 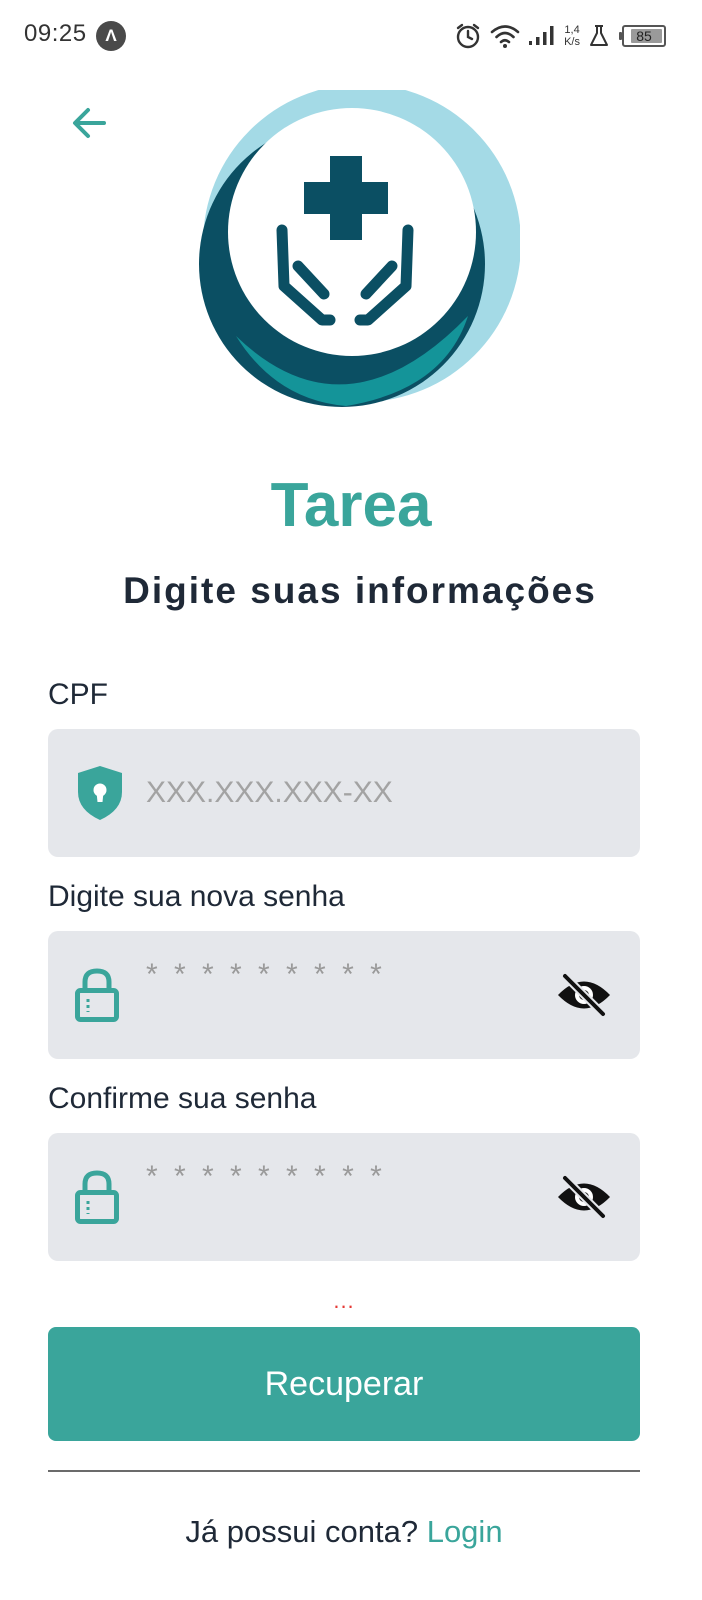 What do you see at coordinates (541, 35) in the screenshot?
I see `signal-icon` at bounding box center [541, 35].